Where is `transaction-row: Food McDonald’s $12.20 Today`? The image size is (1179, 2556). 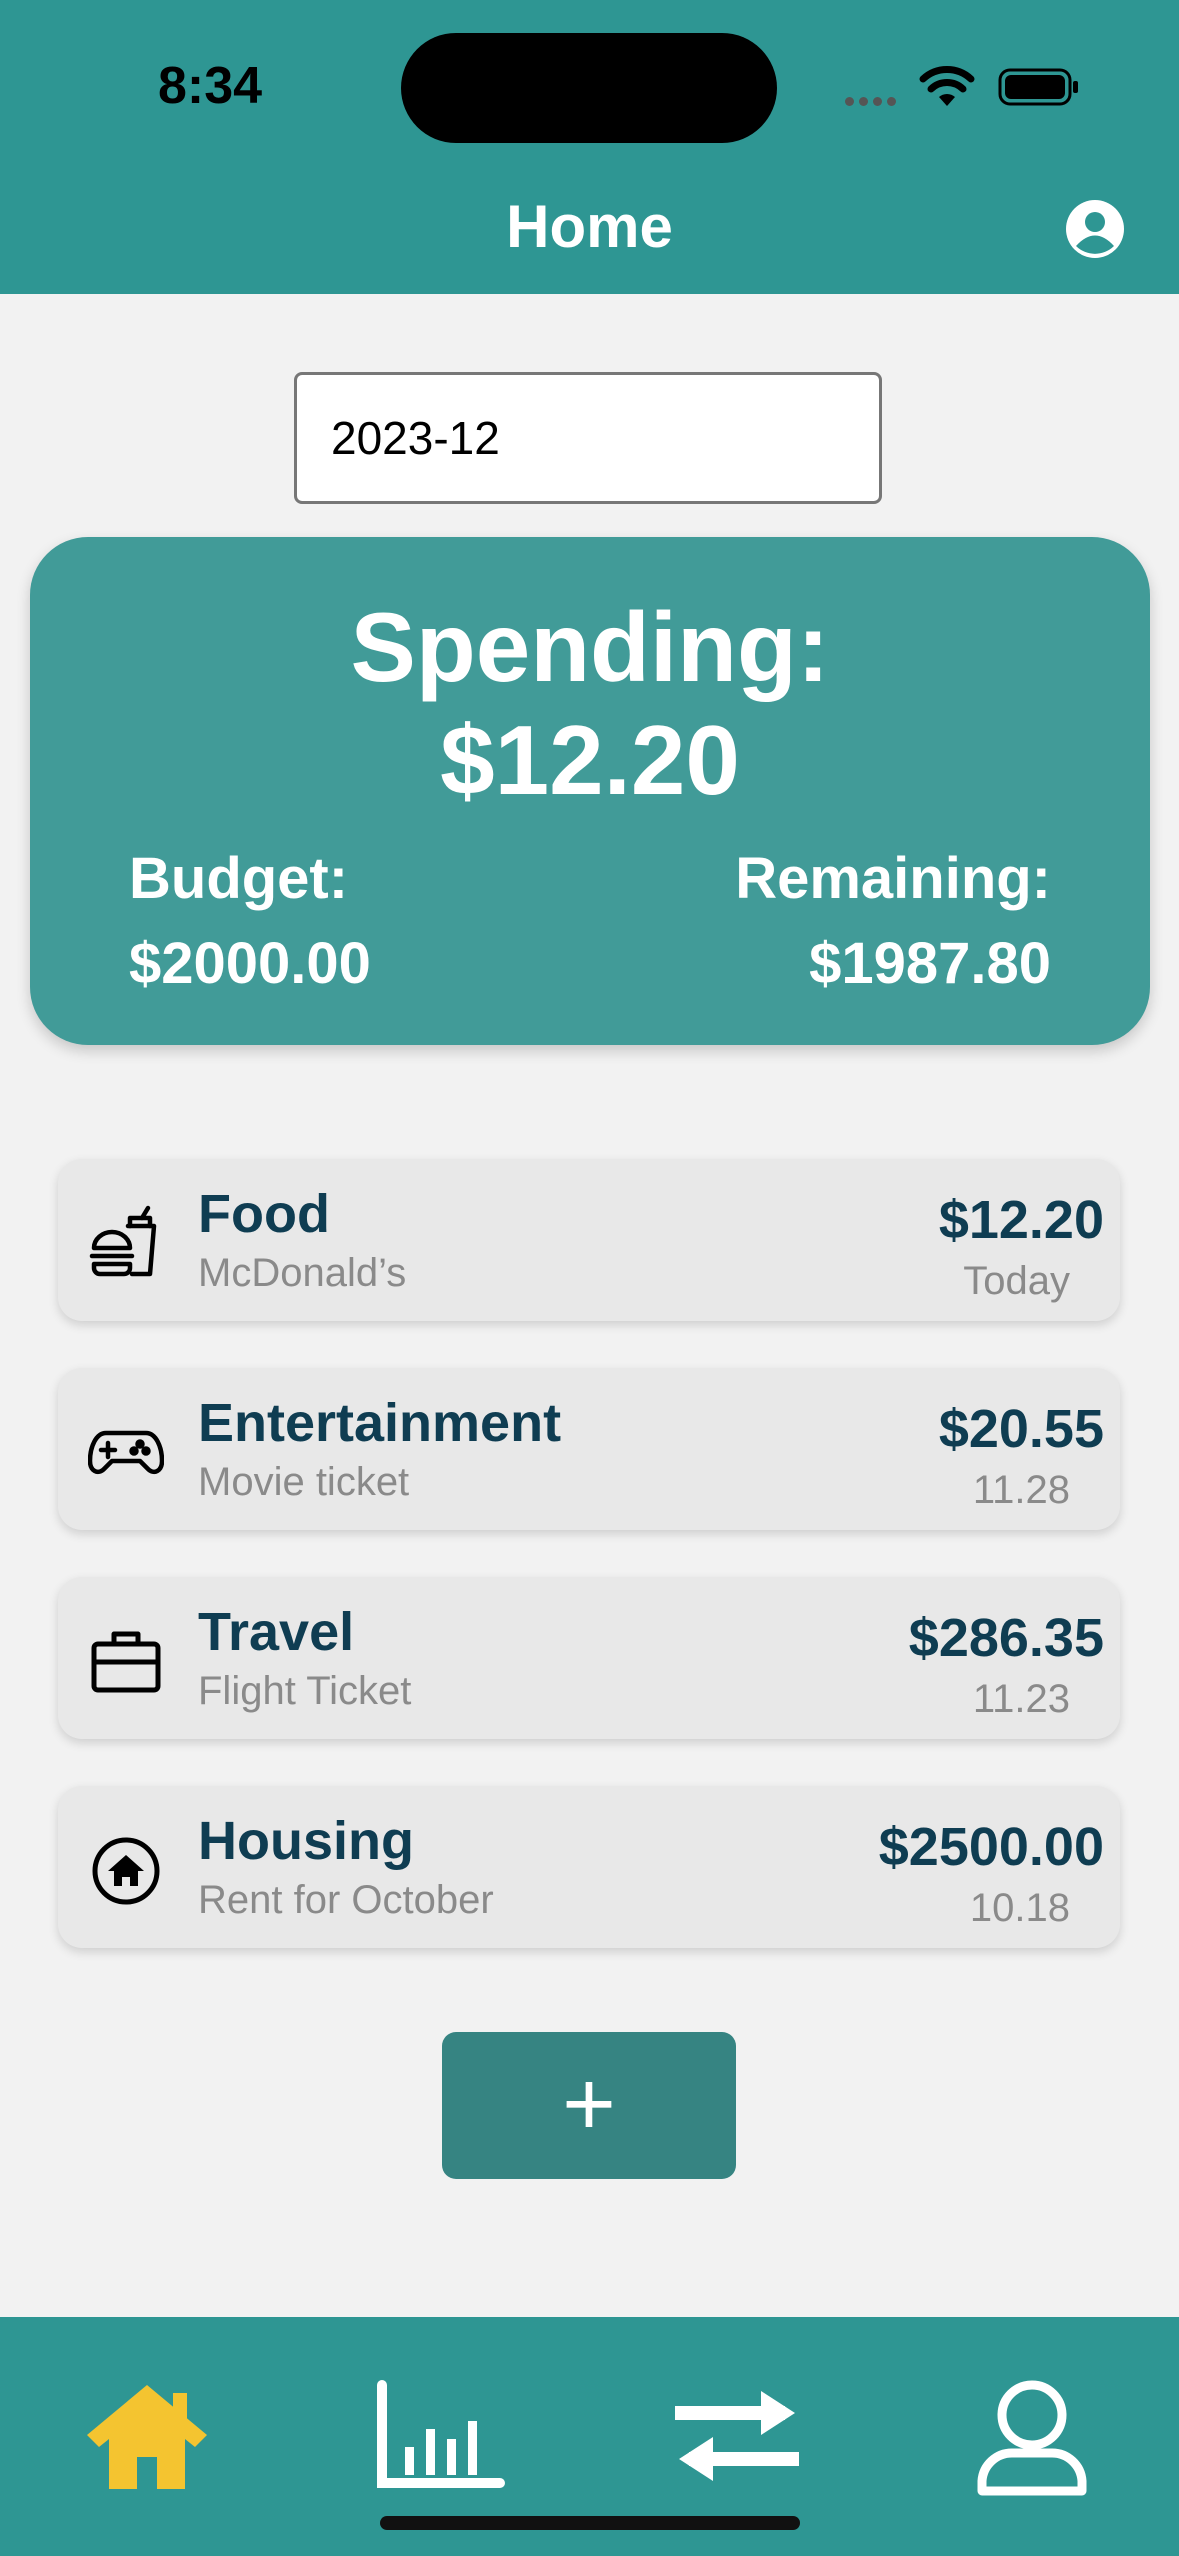
transaction-row: Food McDonald’s $12.20 Today is located at coordinates (589, 1240).